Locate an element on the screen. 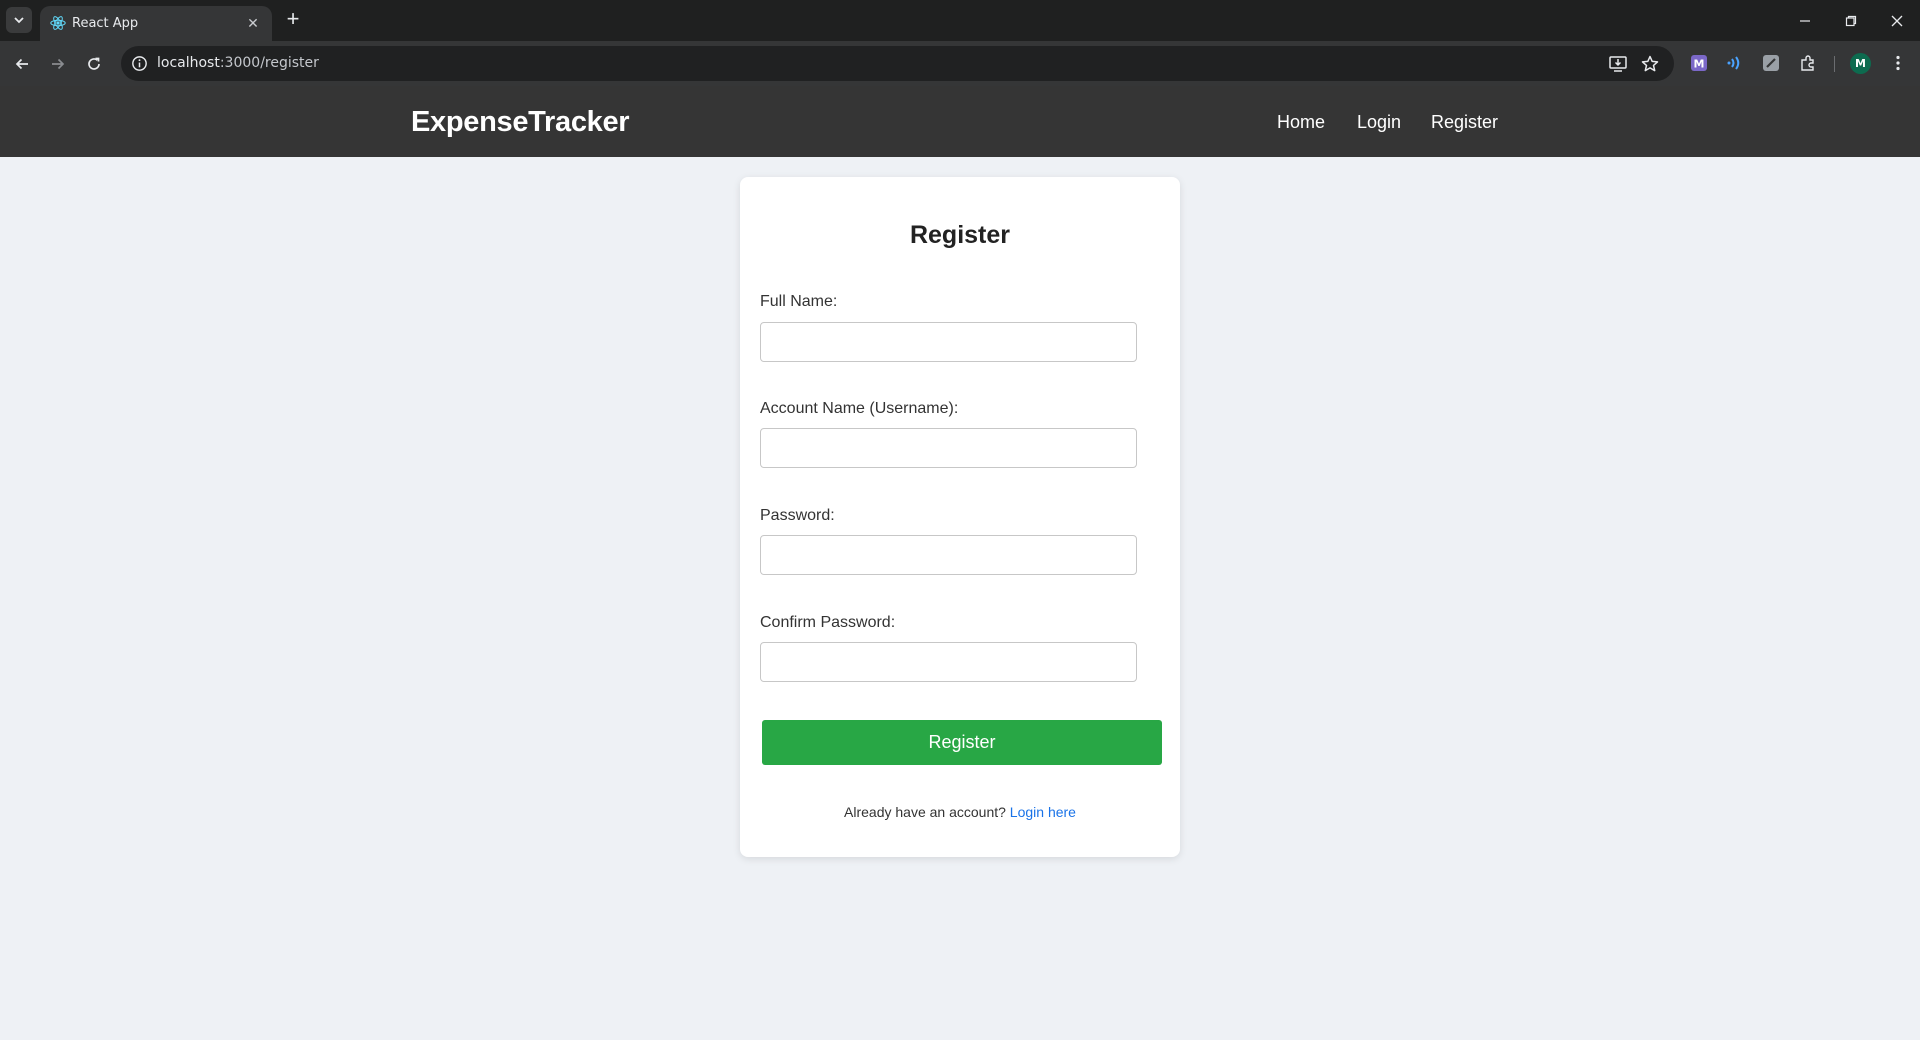 This screenshot has width=1920, height=1040. url-path: :3000/register is located at coordinates (269, 63).